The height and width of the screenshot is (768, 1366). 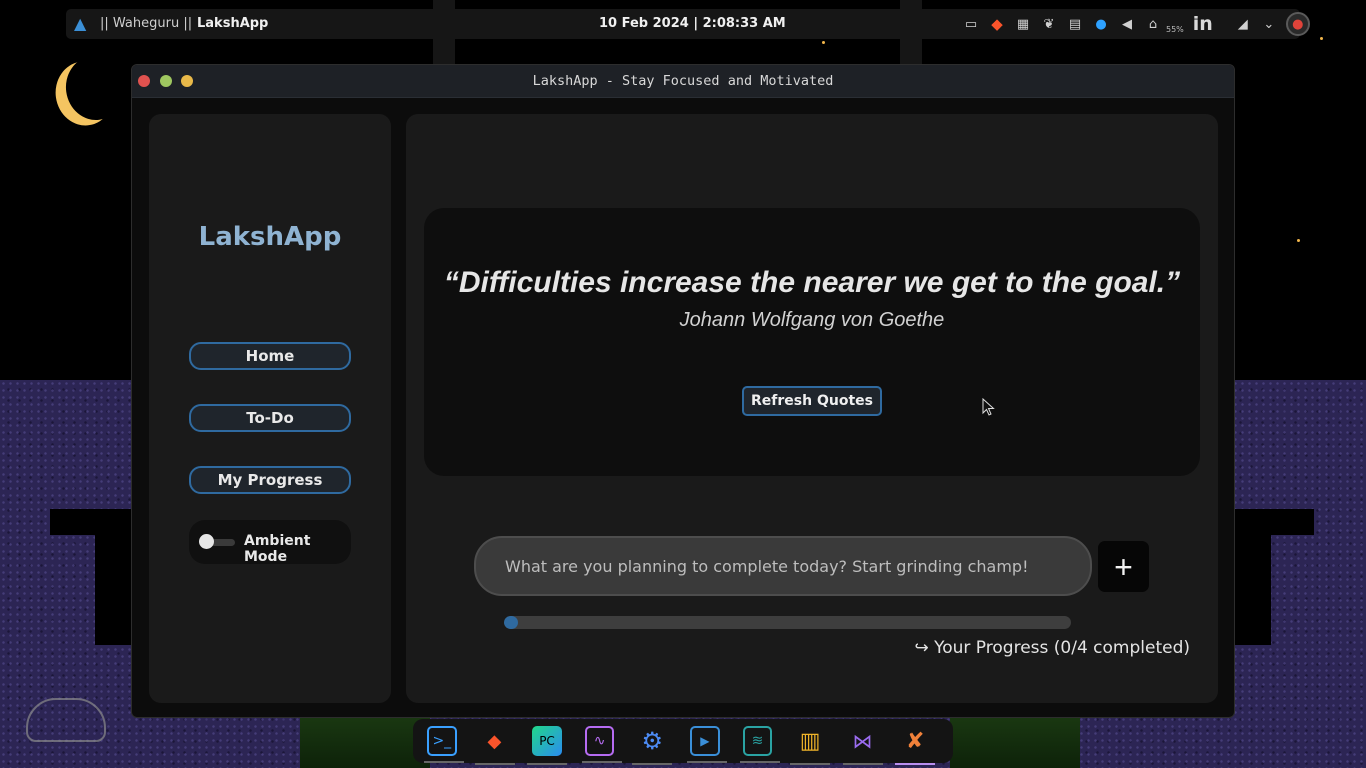 What do you see at coordinates (810, 745) in the screenshot?
I see `book-icon: ▥` at bounding box center [810, 745].